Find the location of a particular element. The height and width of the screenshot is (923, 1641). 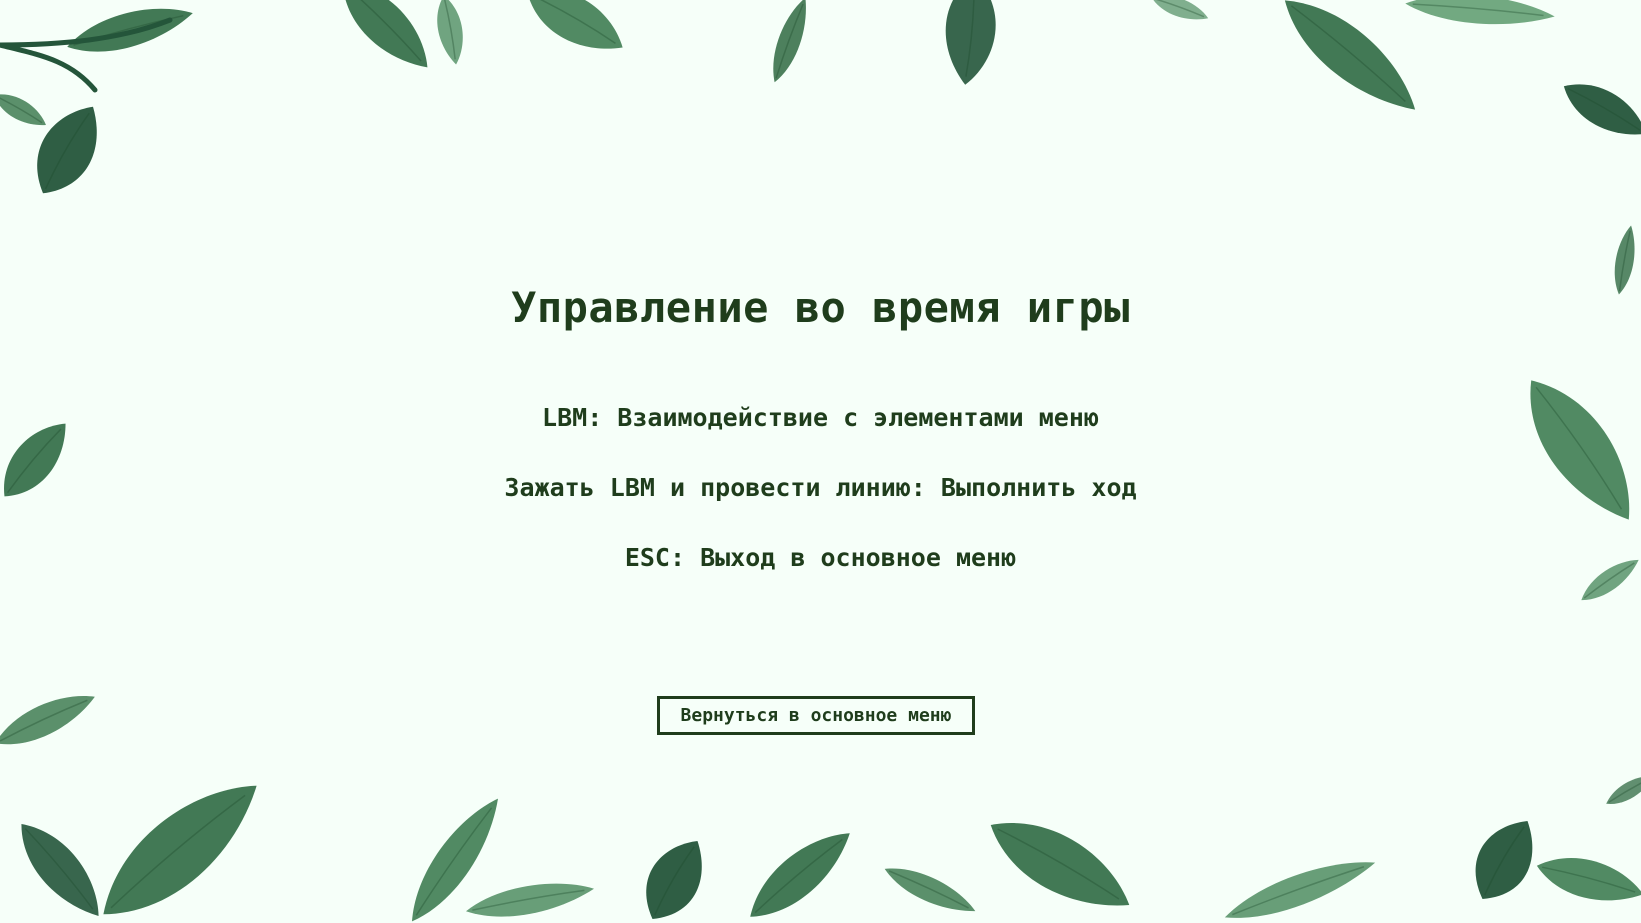

leaf-stem is located at coordinates (86, 55).